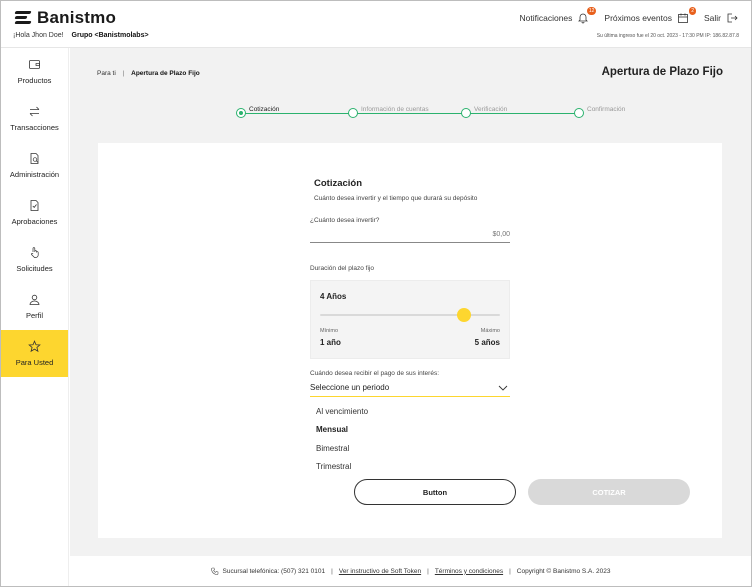 This screenshot has width=752, height=587. I want to click on brand-logo: Banistmo, so click(65, 18).